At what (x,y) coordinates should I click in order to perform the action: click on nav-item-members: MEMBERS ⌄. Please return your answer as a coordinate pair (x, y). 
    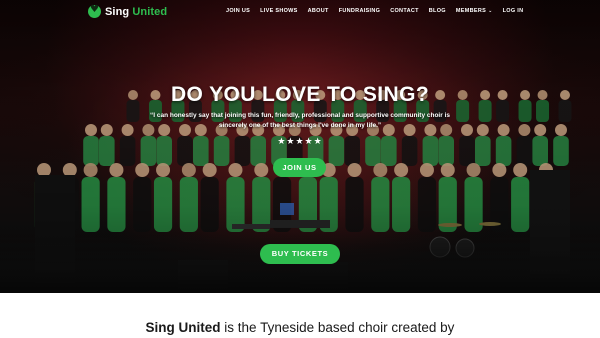
    Looking at the image, I should click on (474, 11).